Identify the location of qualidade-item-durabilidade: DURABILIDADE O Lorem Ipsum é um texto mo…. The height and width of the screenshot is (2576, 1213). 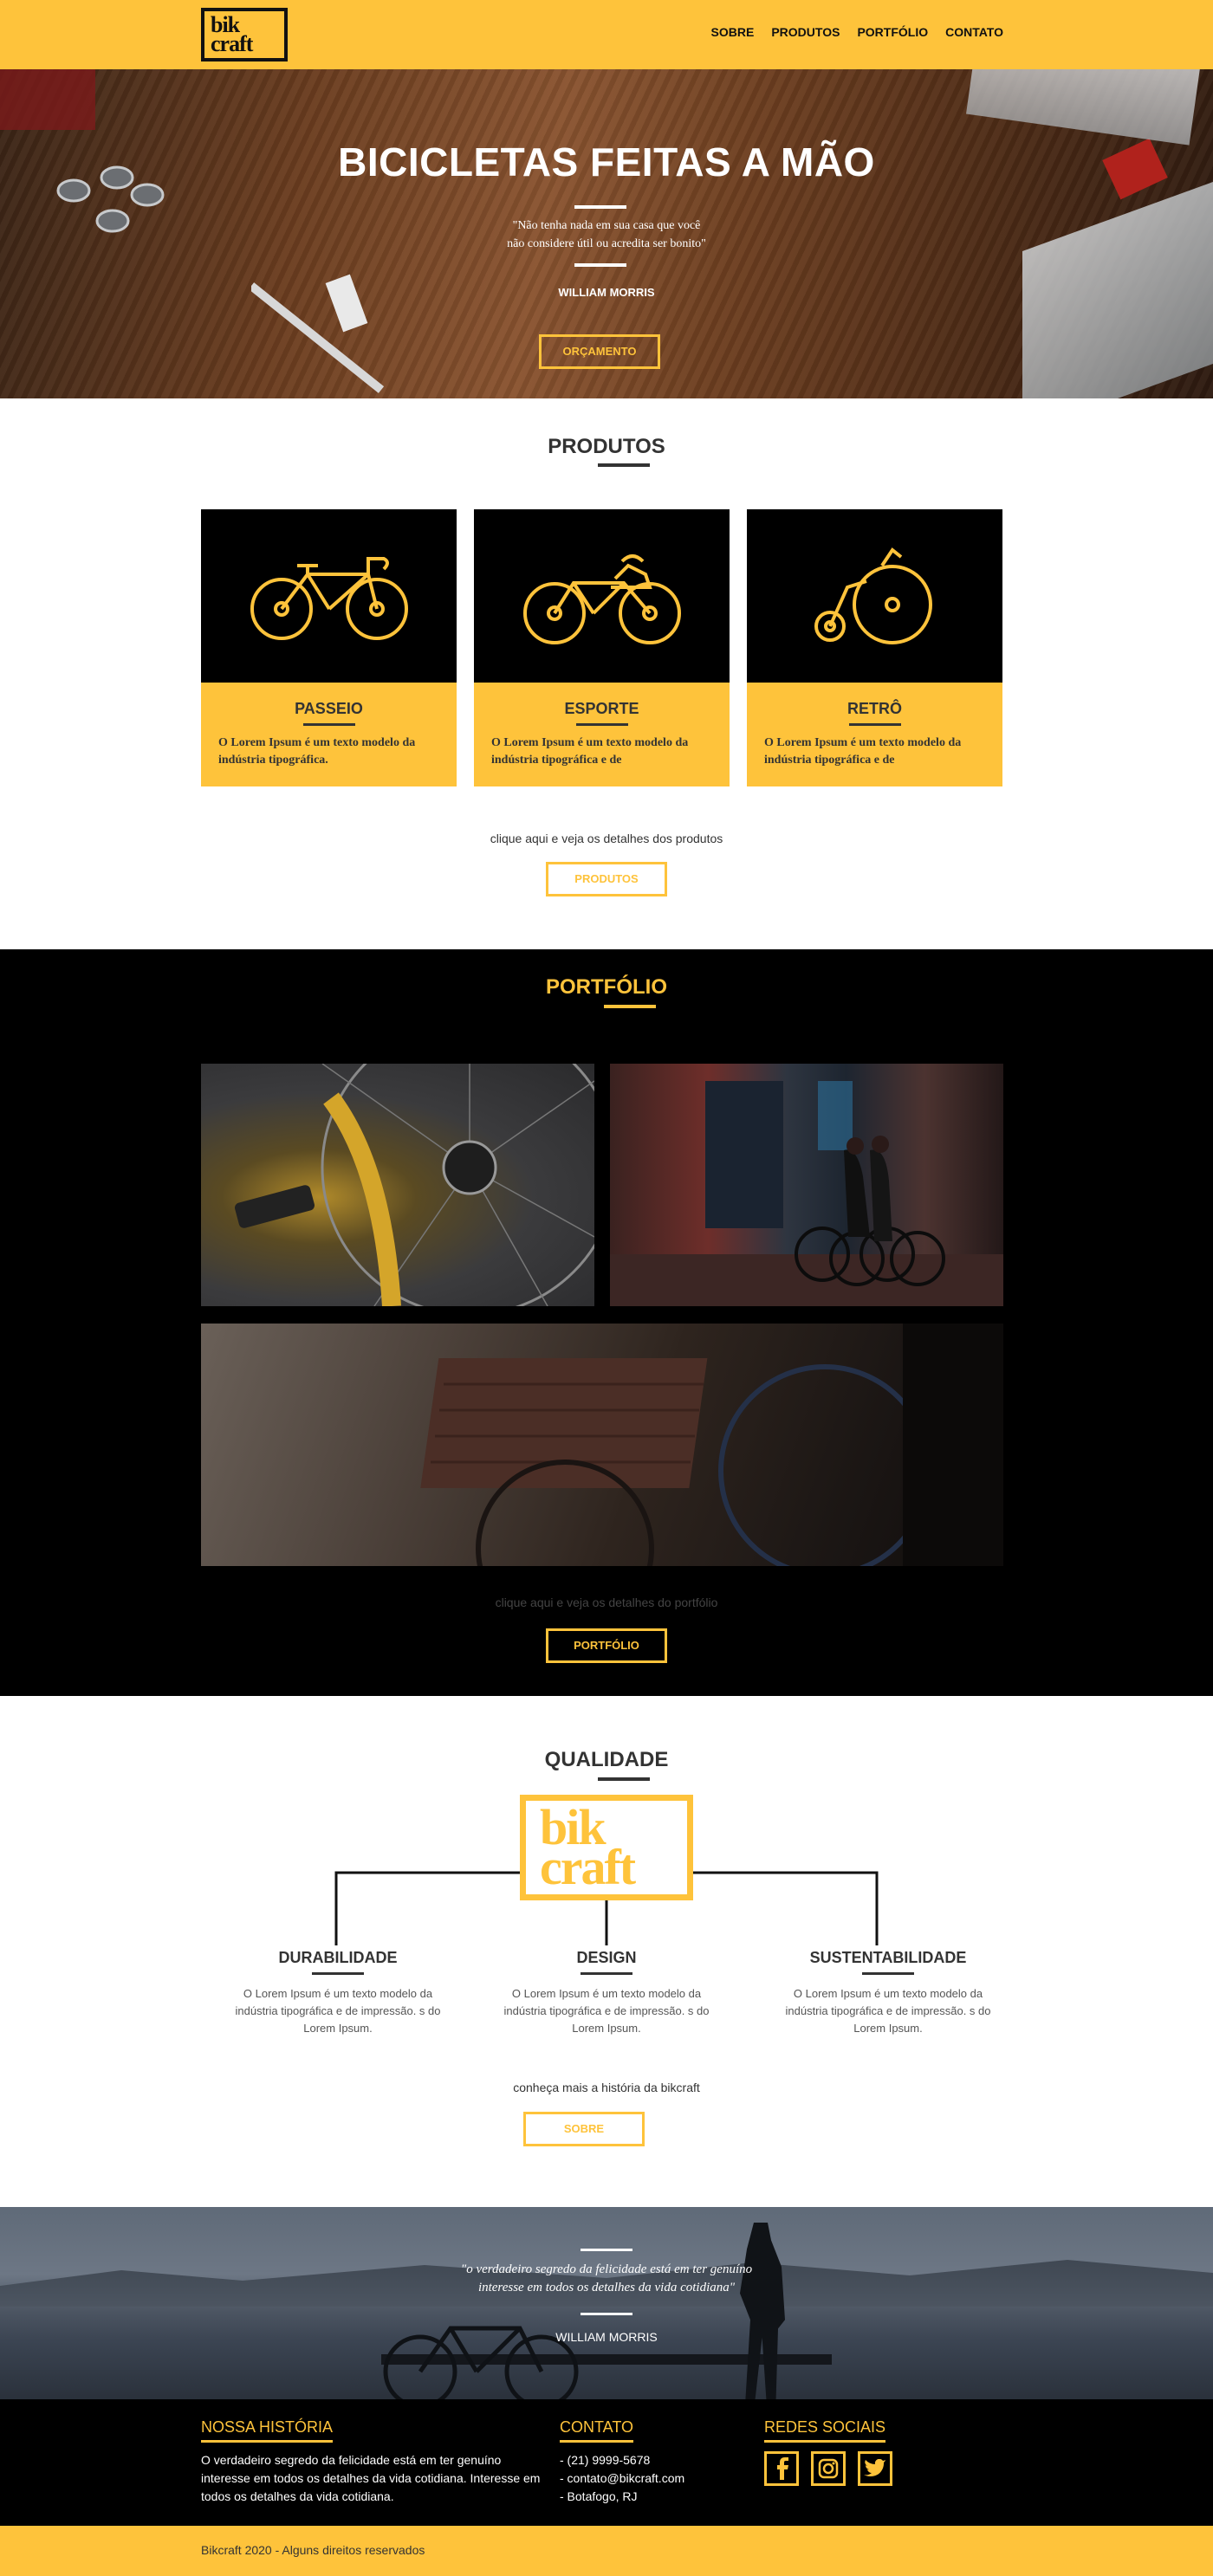
(338, 1993).